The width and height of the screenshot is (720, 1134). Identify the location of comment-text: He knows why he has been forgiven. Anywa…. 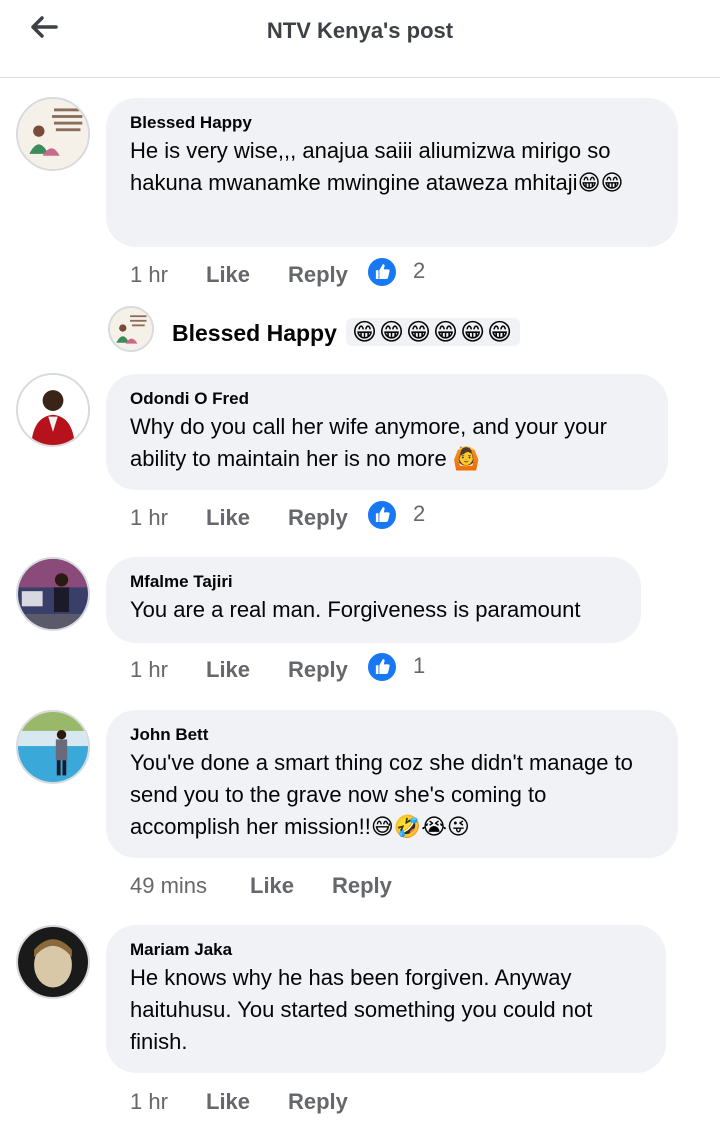
(361, 1009).